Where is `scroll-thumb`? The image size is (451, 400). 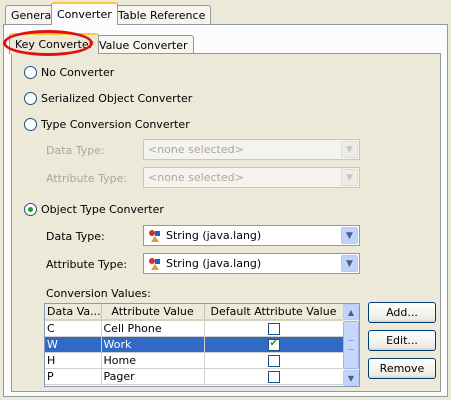
scroll-thumb is located at coordinates (351, 345).